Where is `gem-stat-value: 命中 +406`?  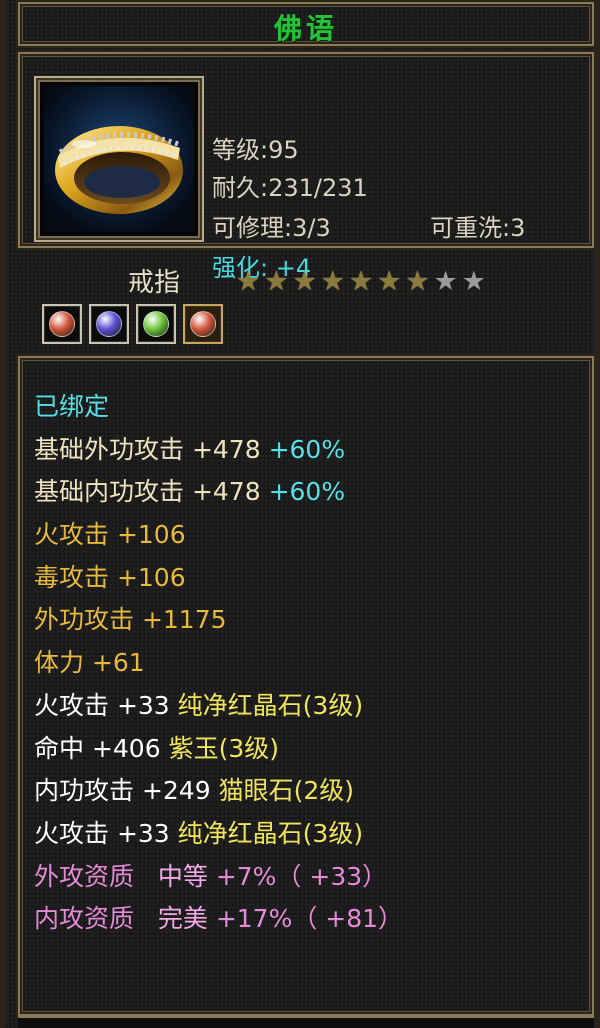 gem-stat-value: 命中 +406 is located at coordinates (97, 748).